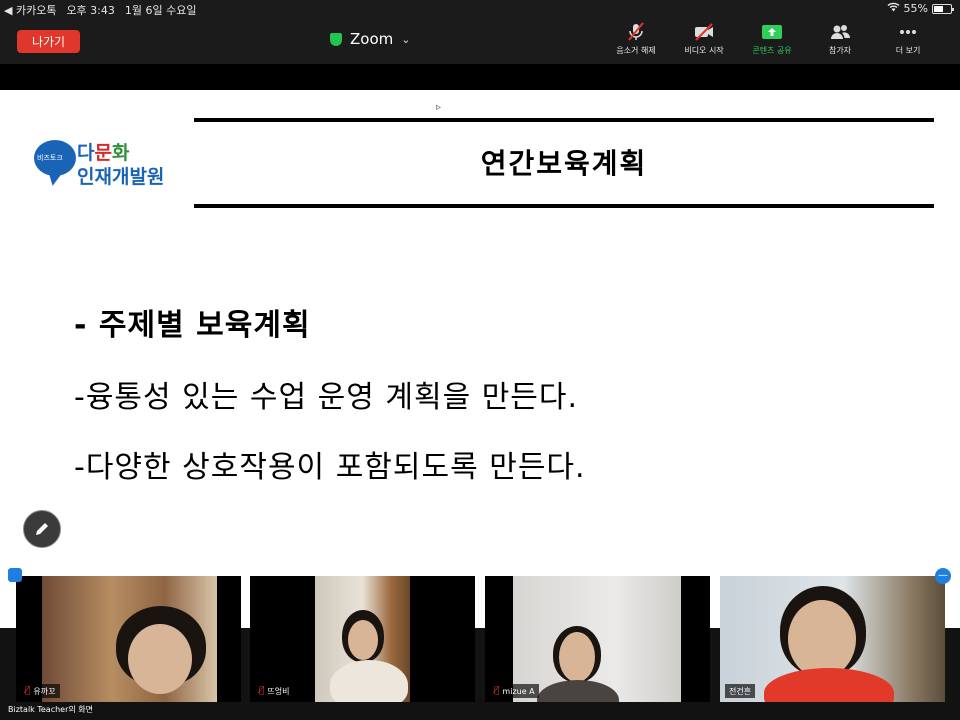 Image resolution: width=960 pixels, height=720 pixels. I want to click on slide-bullet-2: -융통성 있는 수업 운영 계획을 만든다., so click(326, 397).